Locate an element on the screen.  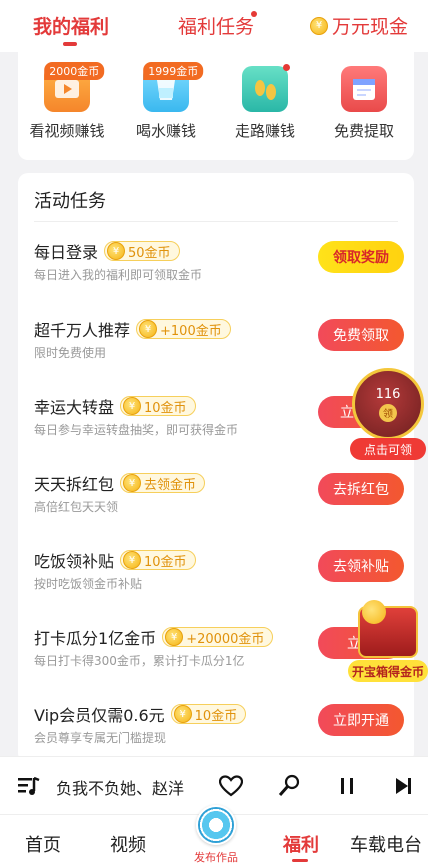
task-reward-text: 50金币 is located at coordinates (149, 253).